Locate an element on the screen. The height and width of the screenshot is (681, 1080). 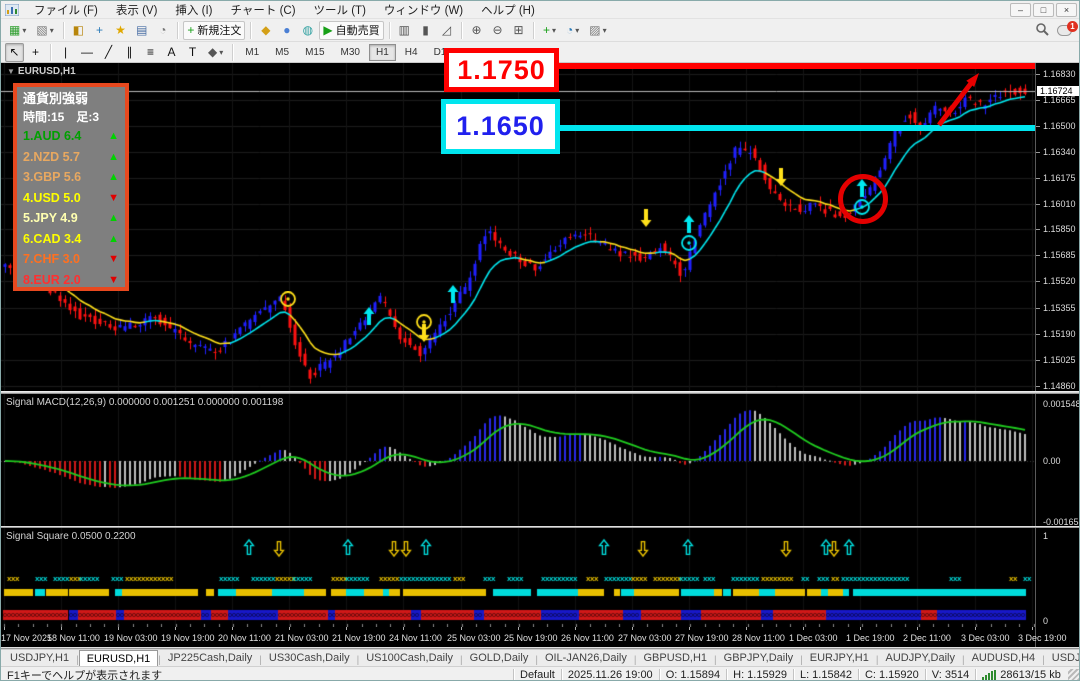
metaeditor-button: ◆ is located at coordinates (265, 30).